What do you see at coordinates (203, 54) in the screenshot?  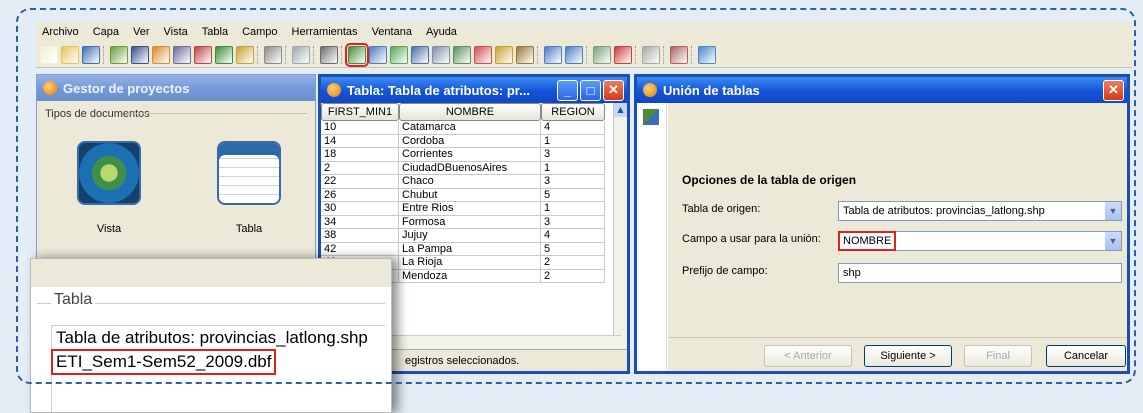 I see `select-icon` at bounding box center [203, 54].